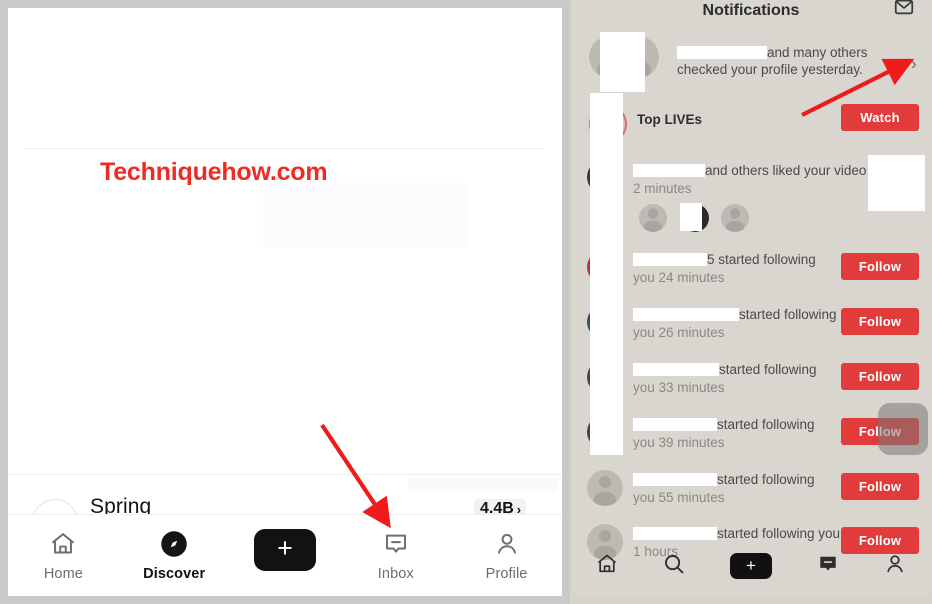 Image resolution: width=932 pixels, height=604 pixels. Describe the element at coordinates (751, 326) in the screenshot. I see `notification-row-follow: started following you 26 minutes Follow` at that location.